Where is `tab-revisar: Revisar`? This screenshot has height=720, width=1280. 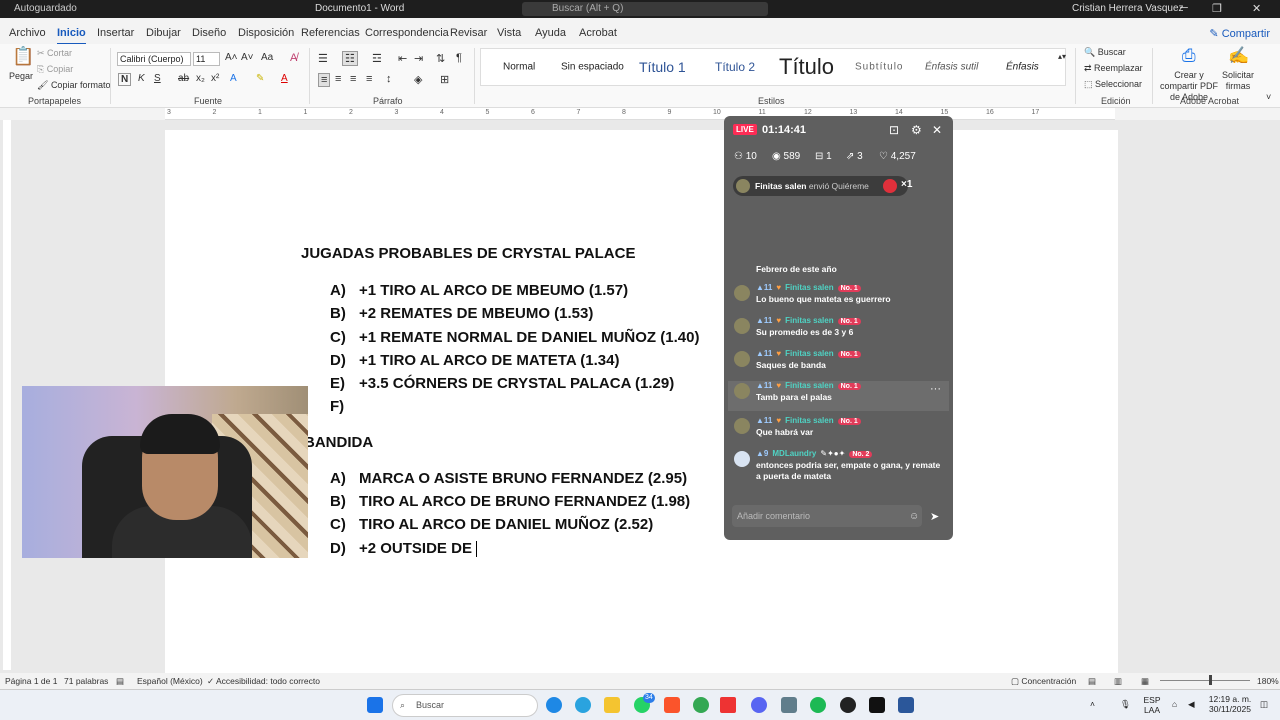 tab-revisar: Revisar is located at coordinates (468, 33).